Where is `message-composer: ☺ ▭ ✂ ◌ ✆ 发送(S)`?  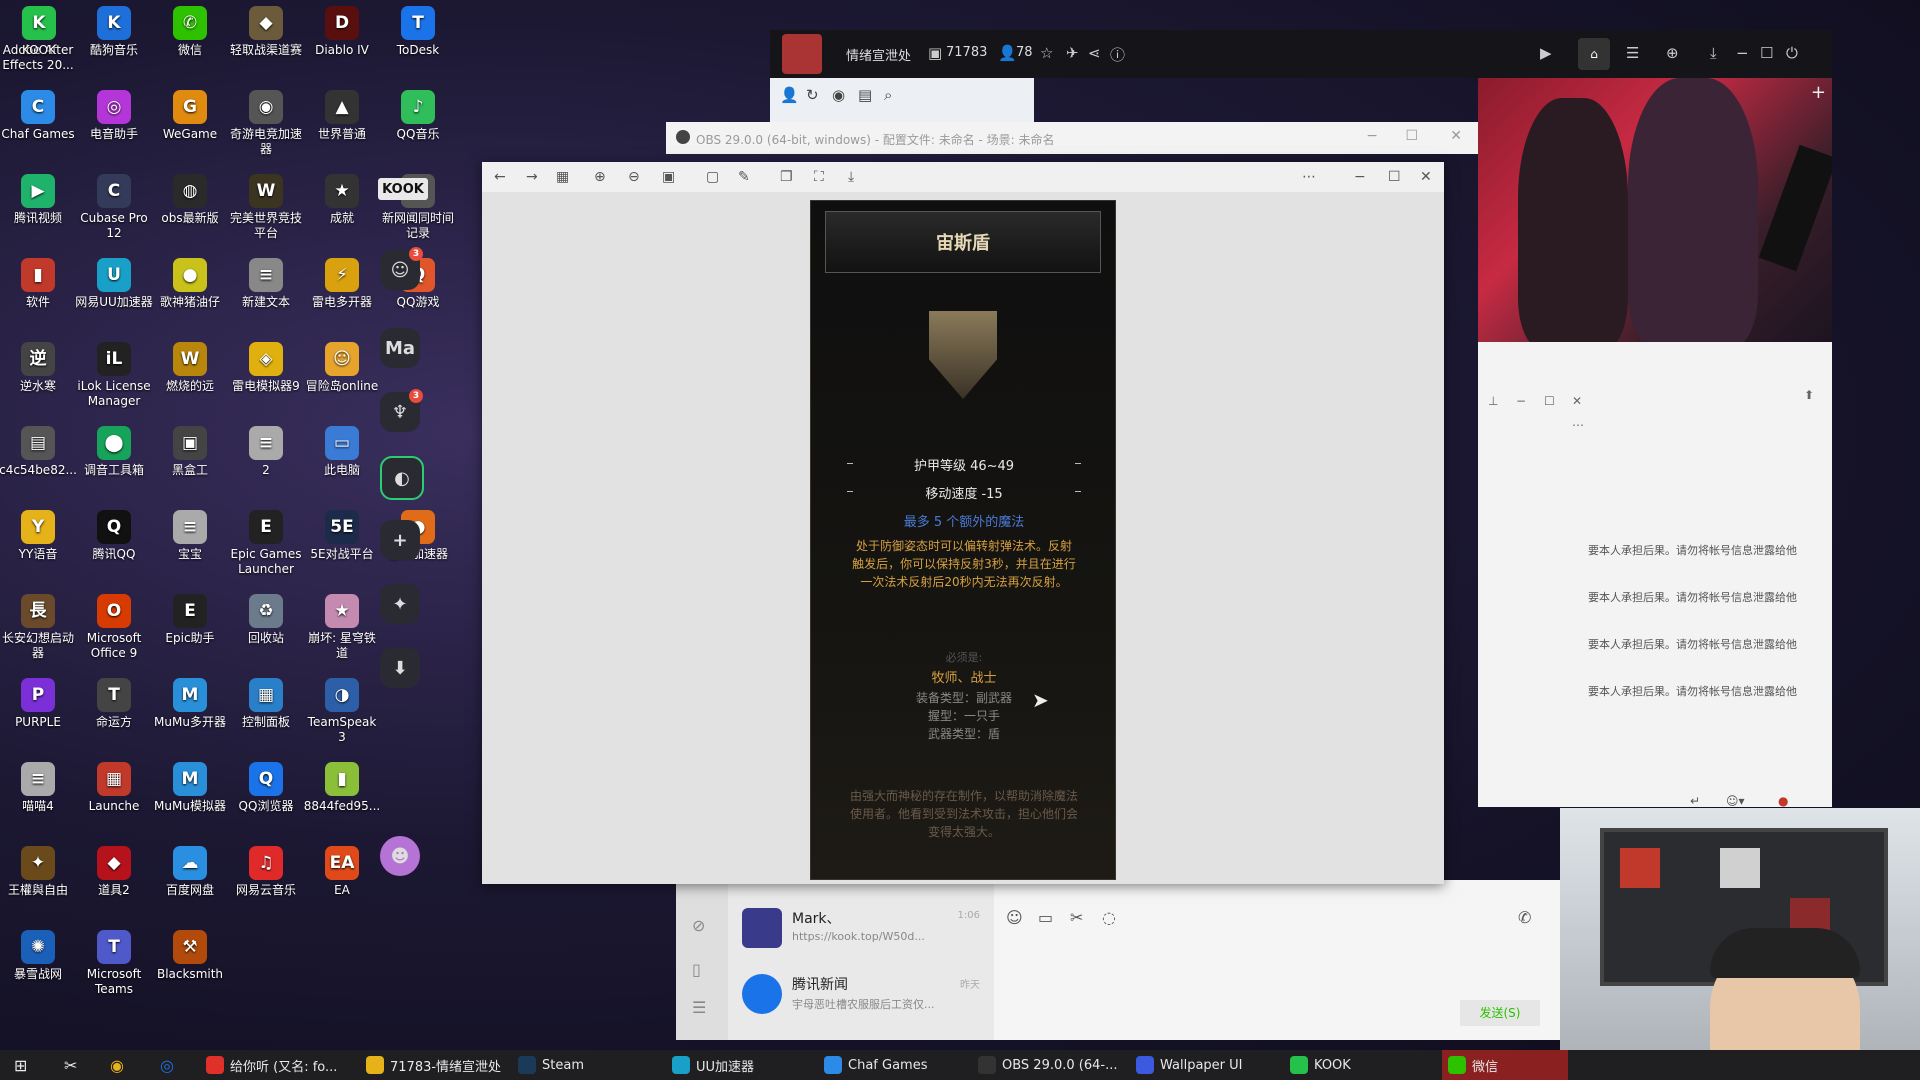 message-composer: ☺ ▭ ✂ ◌ ✆ 发送(S) is located at coordinates (1279, 960).